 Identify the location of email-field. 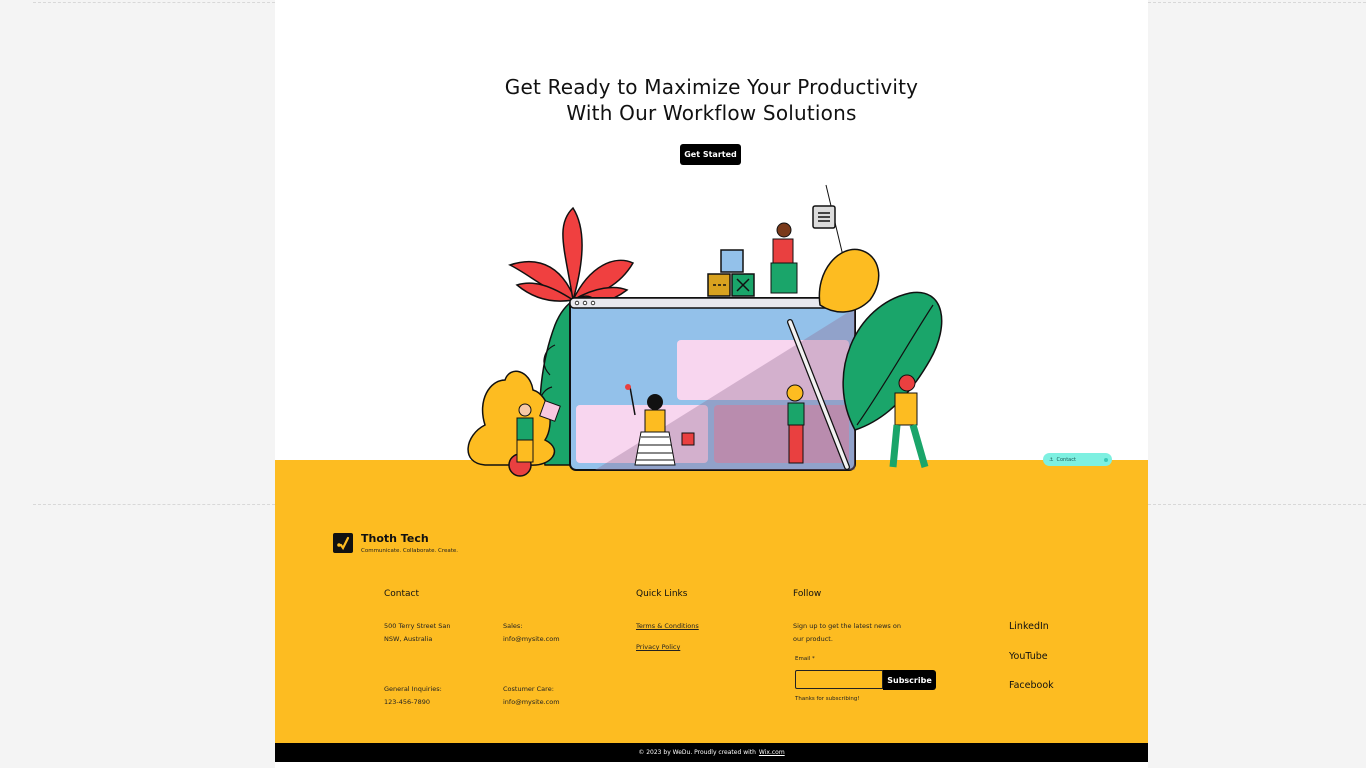
(839, 679).